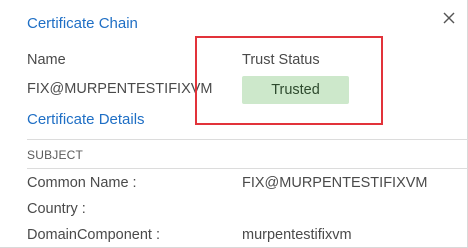  I want to click on row-value: murpentestifixvm, so click(297, 235).